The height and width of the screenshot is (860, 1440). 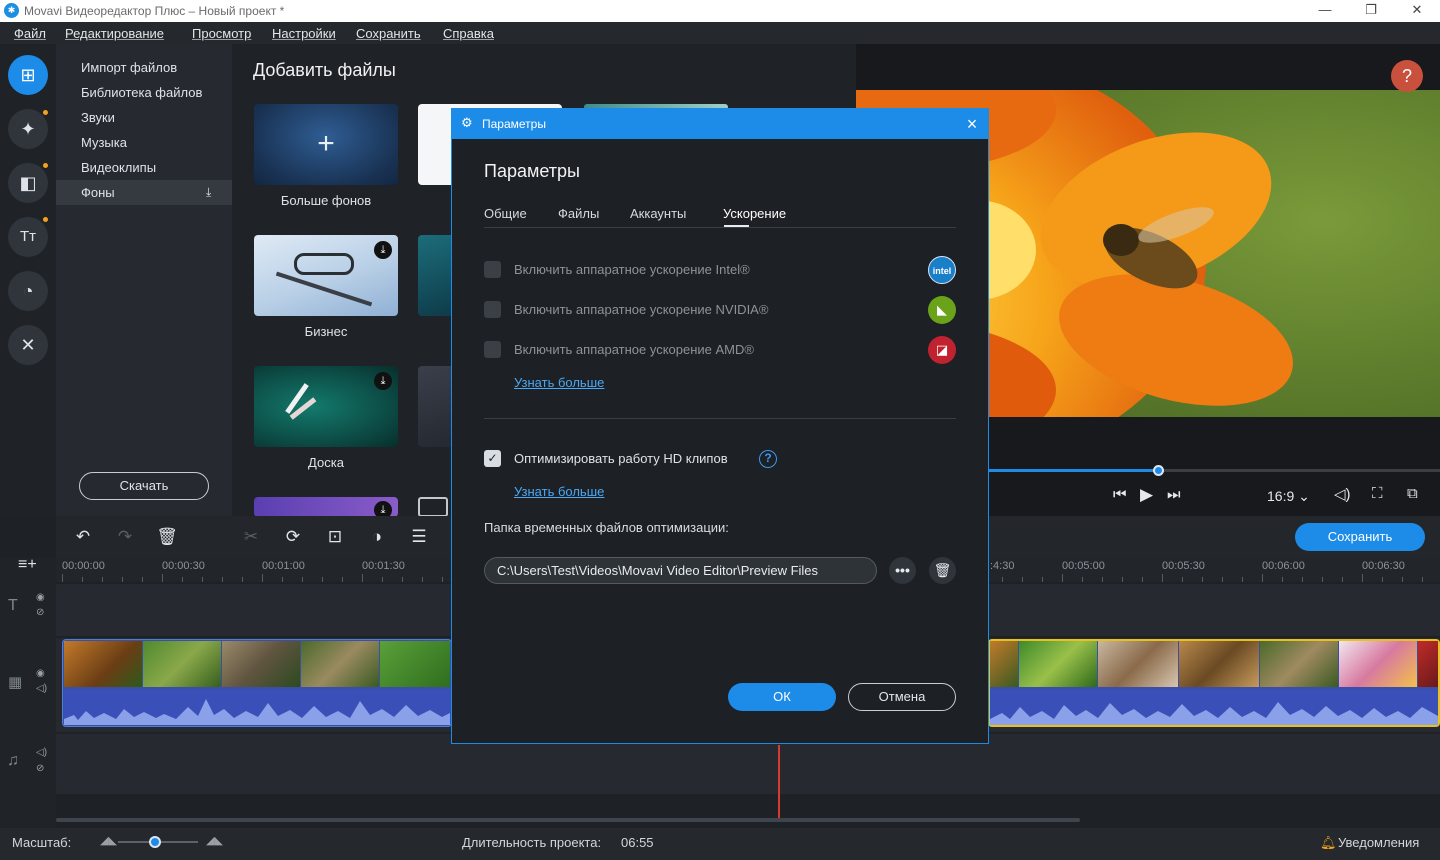 I want to click on menu-help: Справка, so click(x=468, y=33).